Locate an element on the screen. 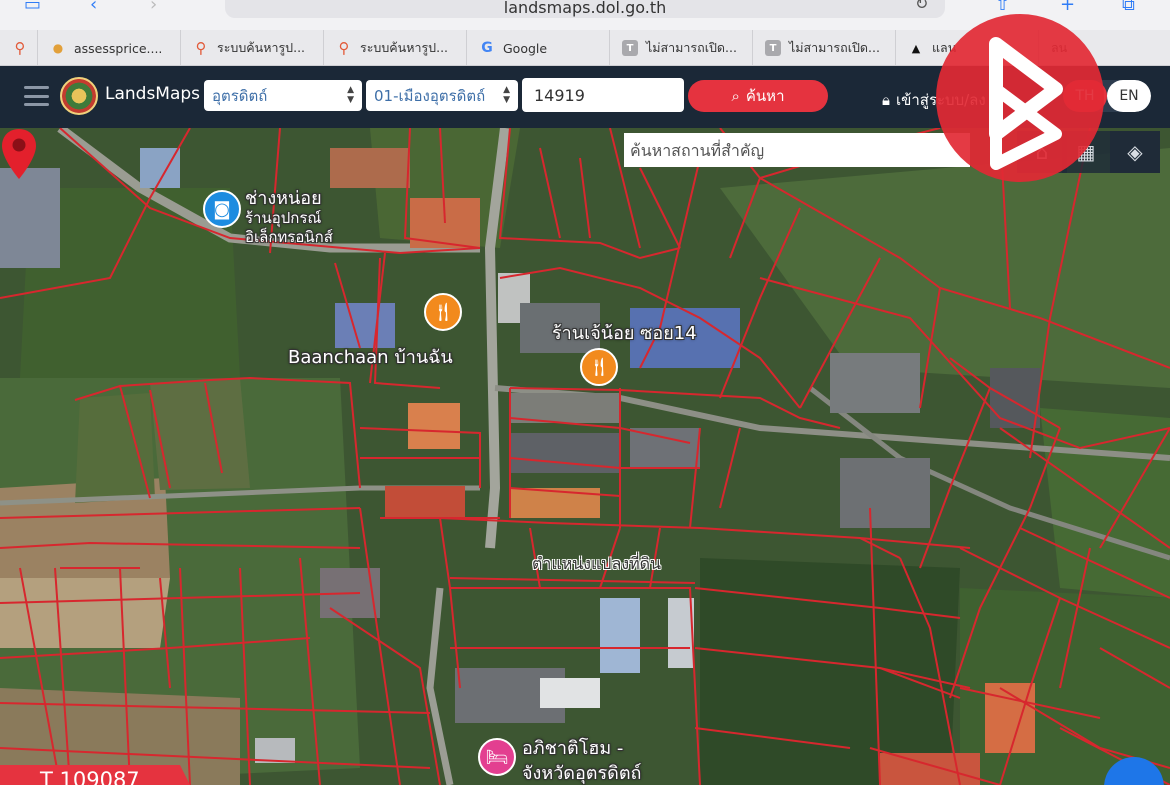  map-label-hotel-line2: จังหวัดอุตรดิตถ์ is located at coordinates (582, 773).